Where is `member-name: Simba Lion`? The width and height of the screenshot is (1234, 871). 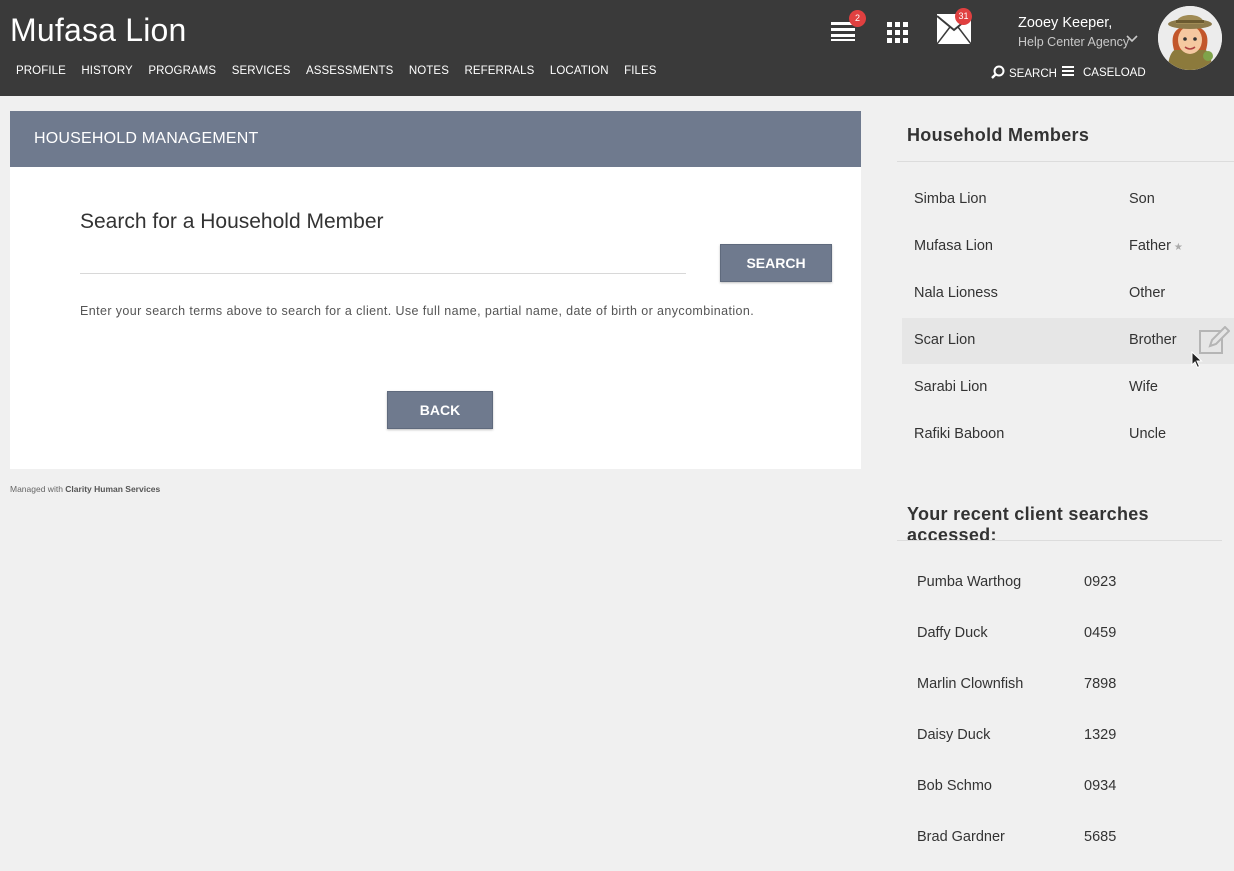 member-name: Simba Lion is located at coordinates (950, 199).